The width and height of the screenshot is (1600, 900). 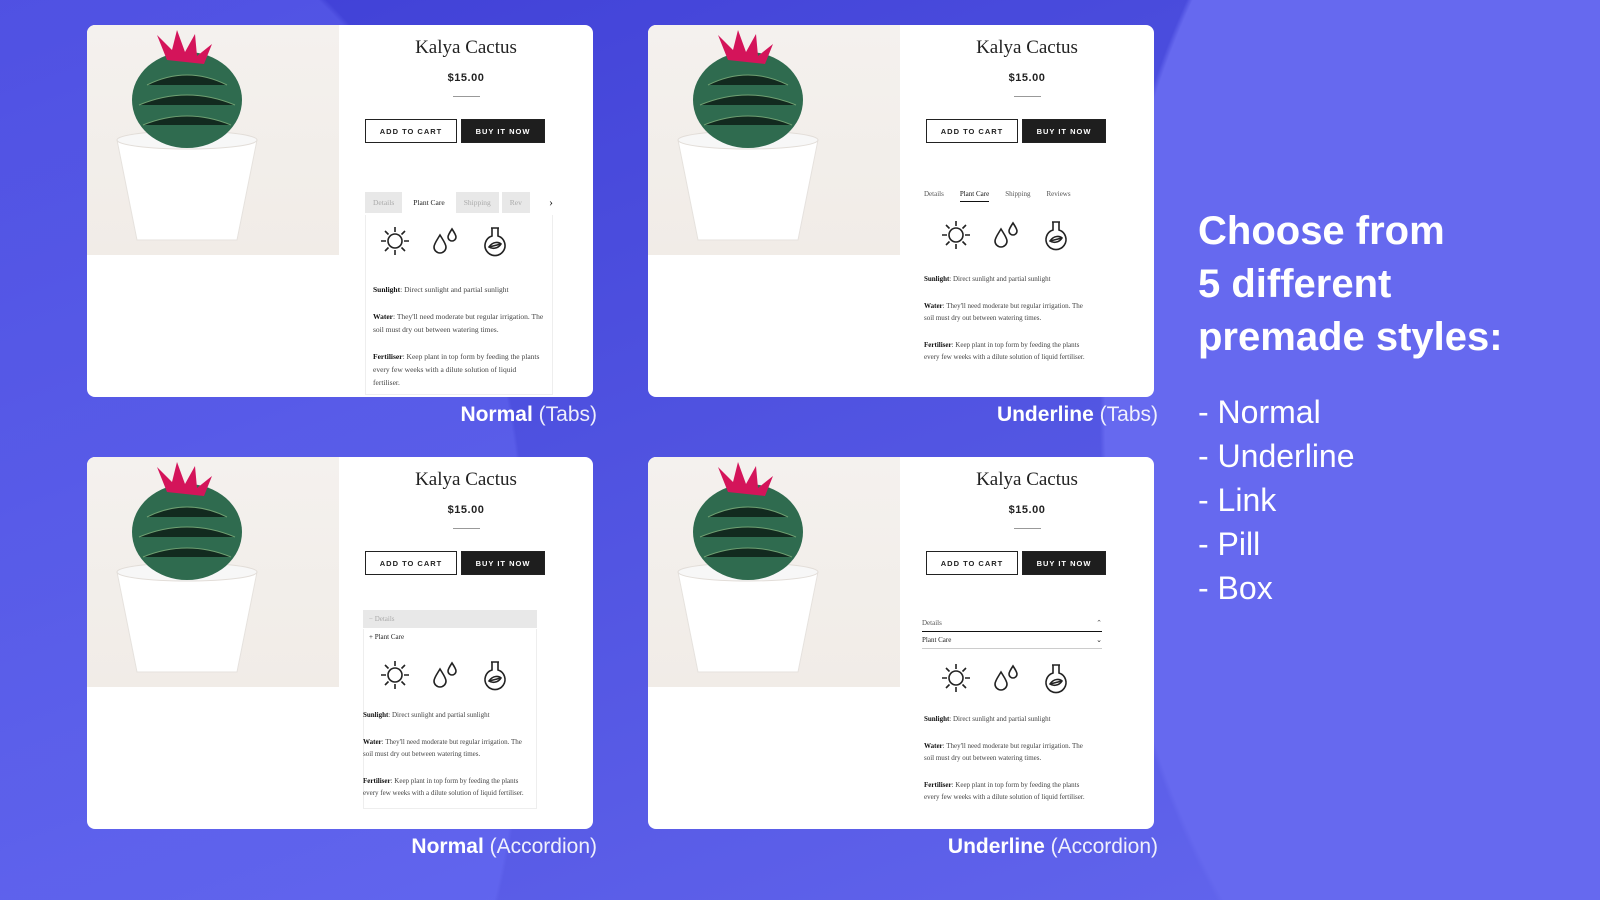 I want to click on styles-list: - Normal - Underline - Link - Pill - Box, so click(x=1393, y=500).